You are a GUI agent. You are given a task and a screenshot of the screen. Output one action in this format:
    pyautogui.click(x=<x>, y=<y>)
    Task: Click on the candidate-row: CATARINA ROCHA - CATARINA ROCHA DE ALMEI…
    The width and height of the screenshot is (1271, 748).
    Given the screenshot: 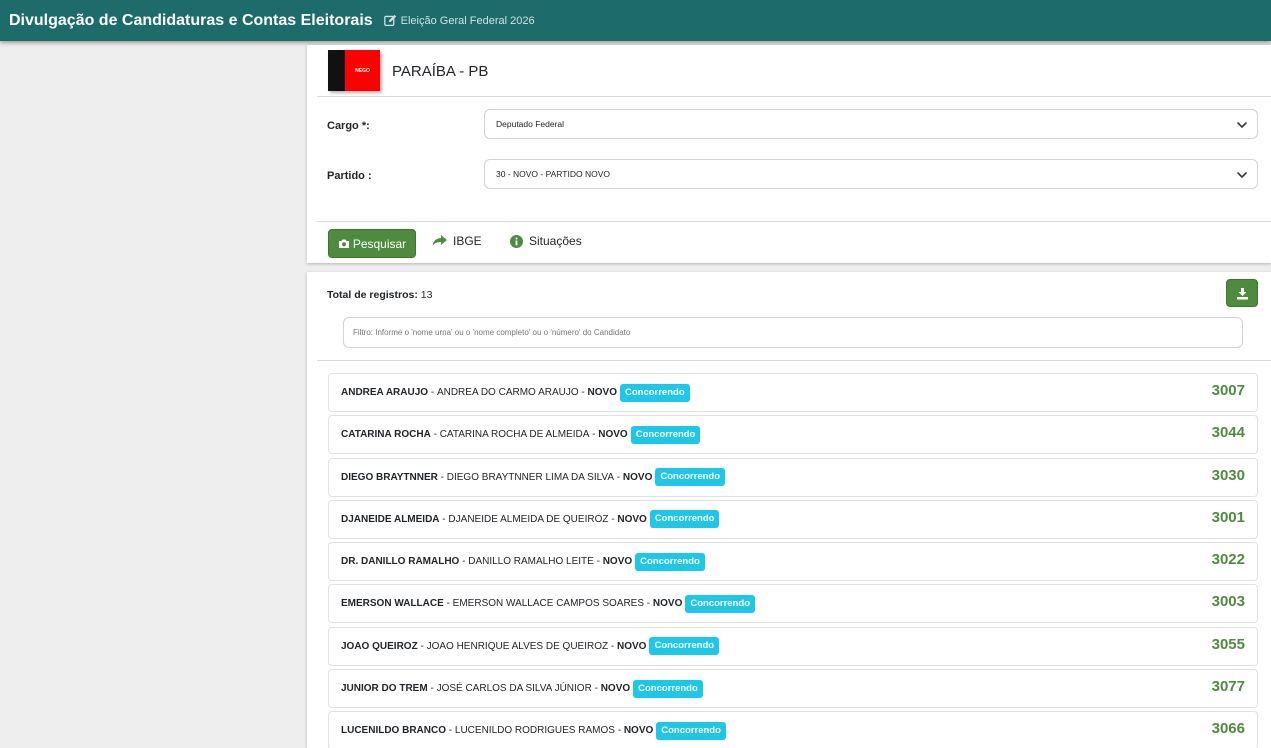 What is the action you would take?
    pyautogui.click(x=793, y=435)
    